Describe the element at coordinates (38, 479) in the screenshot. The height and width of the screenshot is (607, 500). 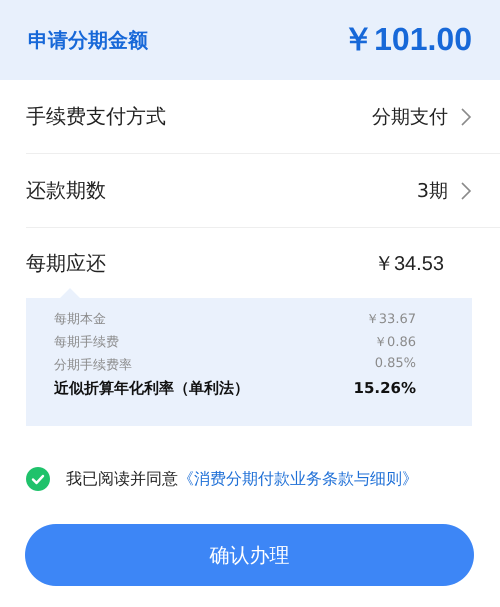
I see `checkbox` at that location.